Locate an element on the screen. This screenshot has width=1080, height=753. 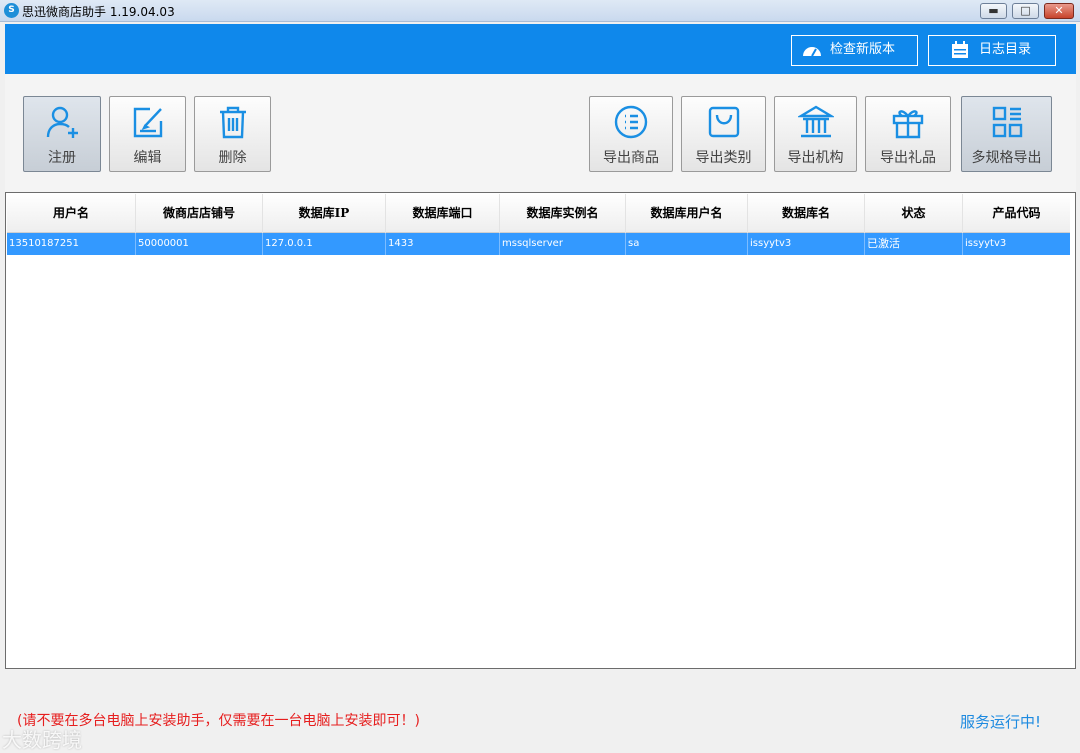
column-header-db-user: 数据库用户名 is located at coordinates (687, 213).